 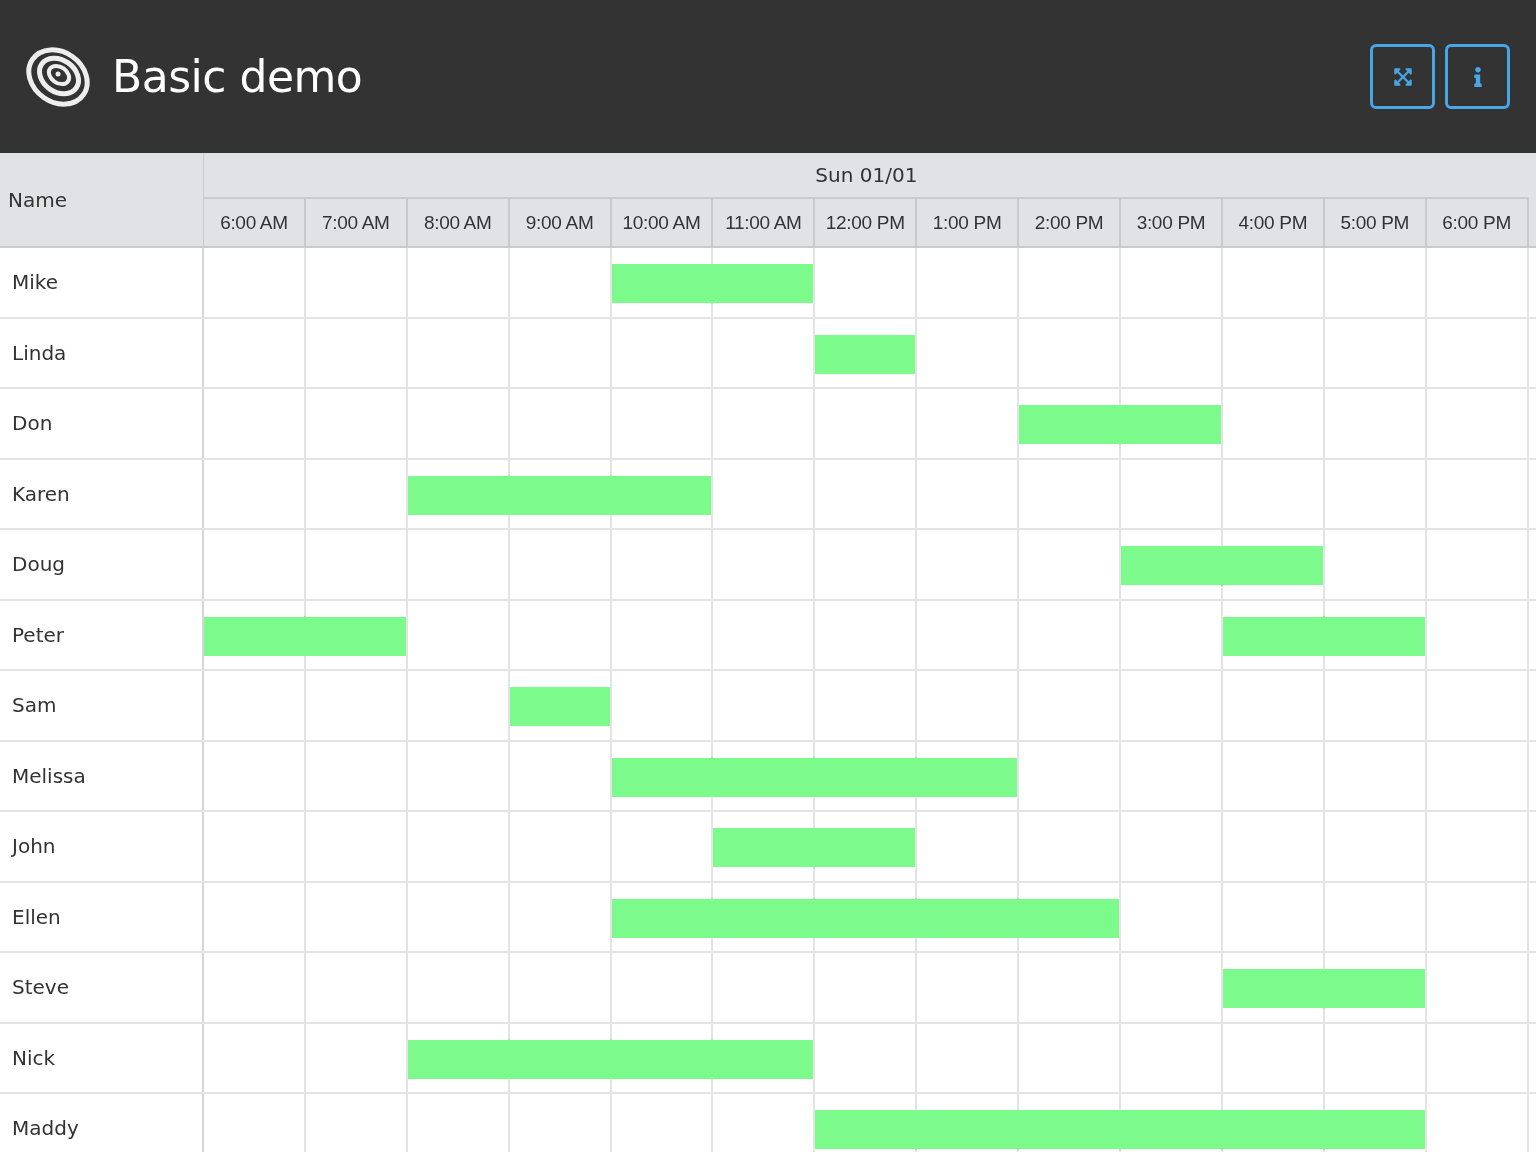 What do you see at coordinates (102, 705) in the screenshot?
I see `resource-name: Sam` at bounding box center [102, 705].